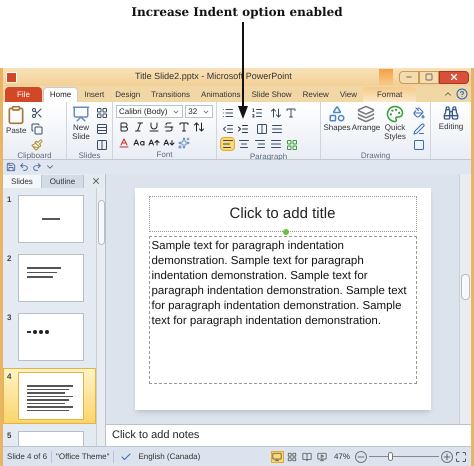 The image size is (474, 466). What do you see at coordinates (361, 456) in the screenshot?
I see `zoom-out-icon` at bounding box center [361, 456].